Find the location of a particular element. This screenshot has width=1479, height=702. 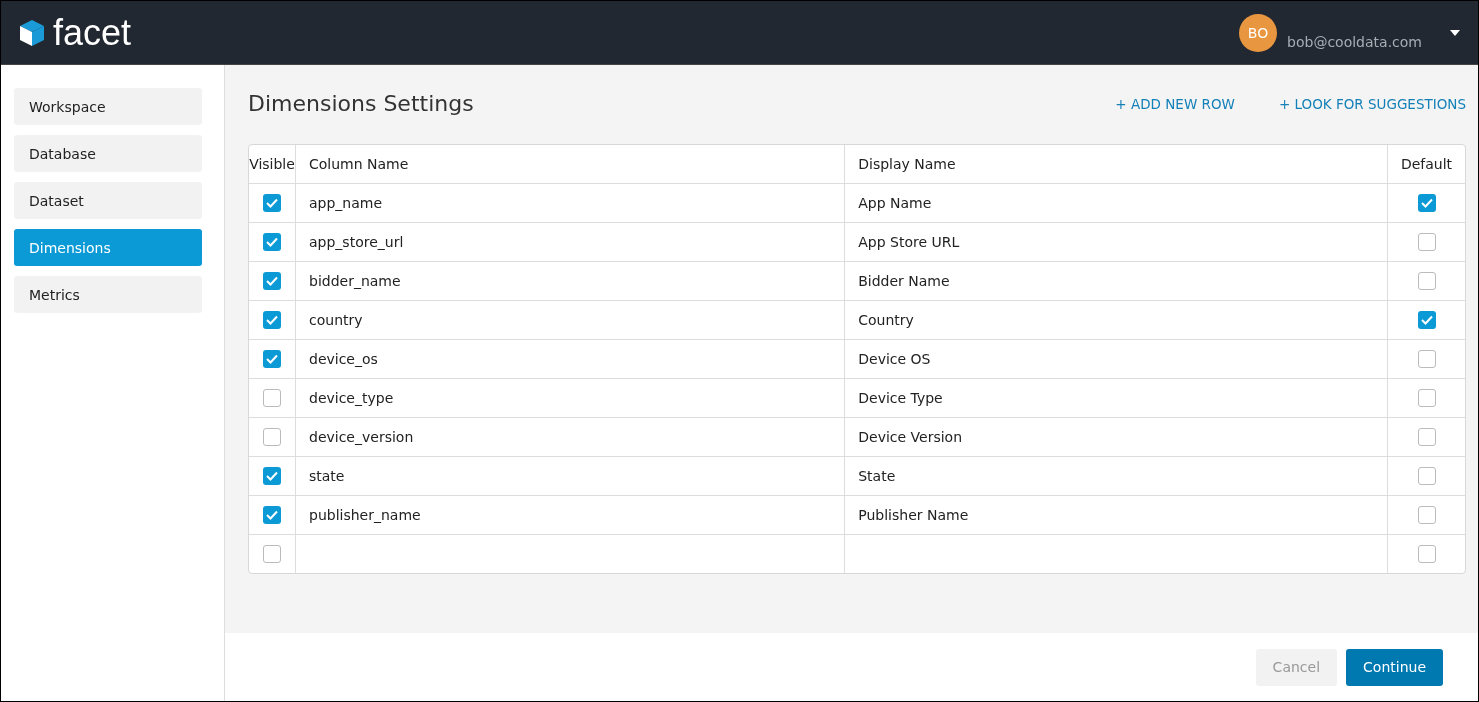

logo-text: facet is located at coordinates (92, 32).